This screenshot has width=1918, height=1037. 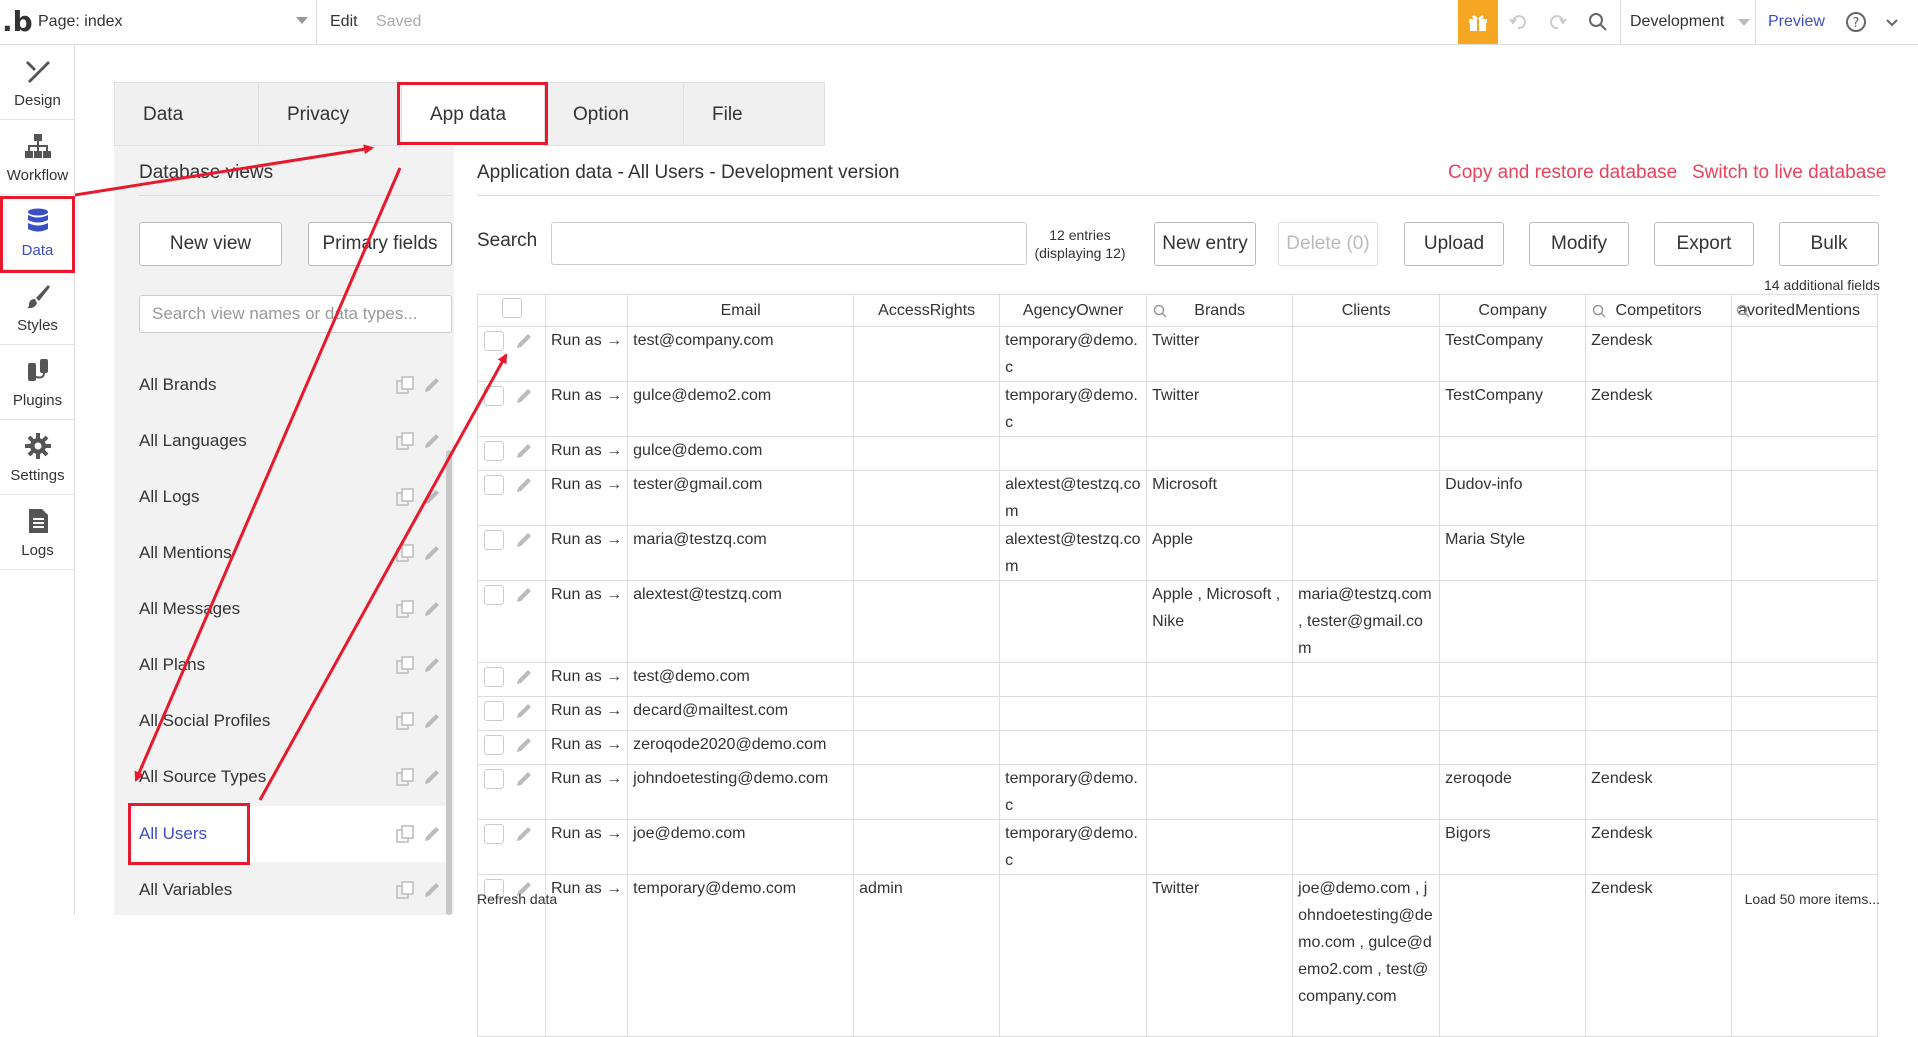 I want to click on tab-privacy: Privacy, so click(x=329, y=114).